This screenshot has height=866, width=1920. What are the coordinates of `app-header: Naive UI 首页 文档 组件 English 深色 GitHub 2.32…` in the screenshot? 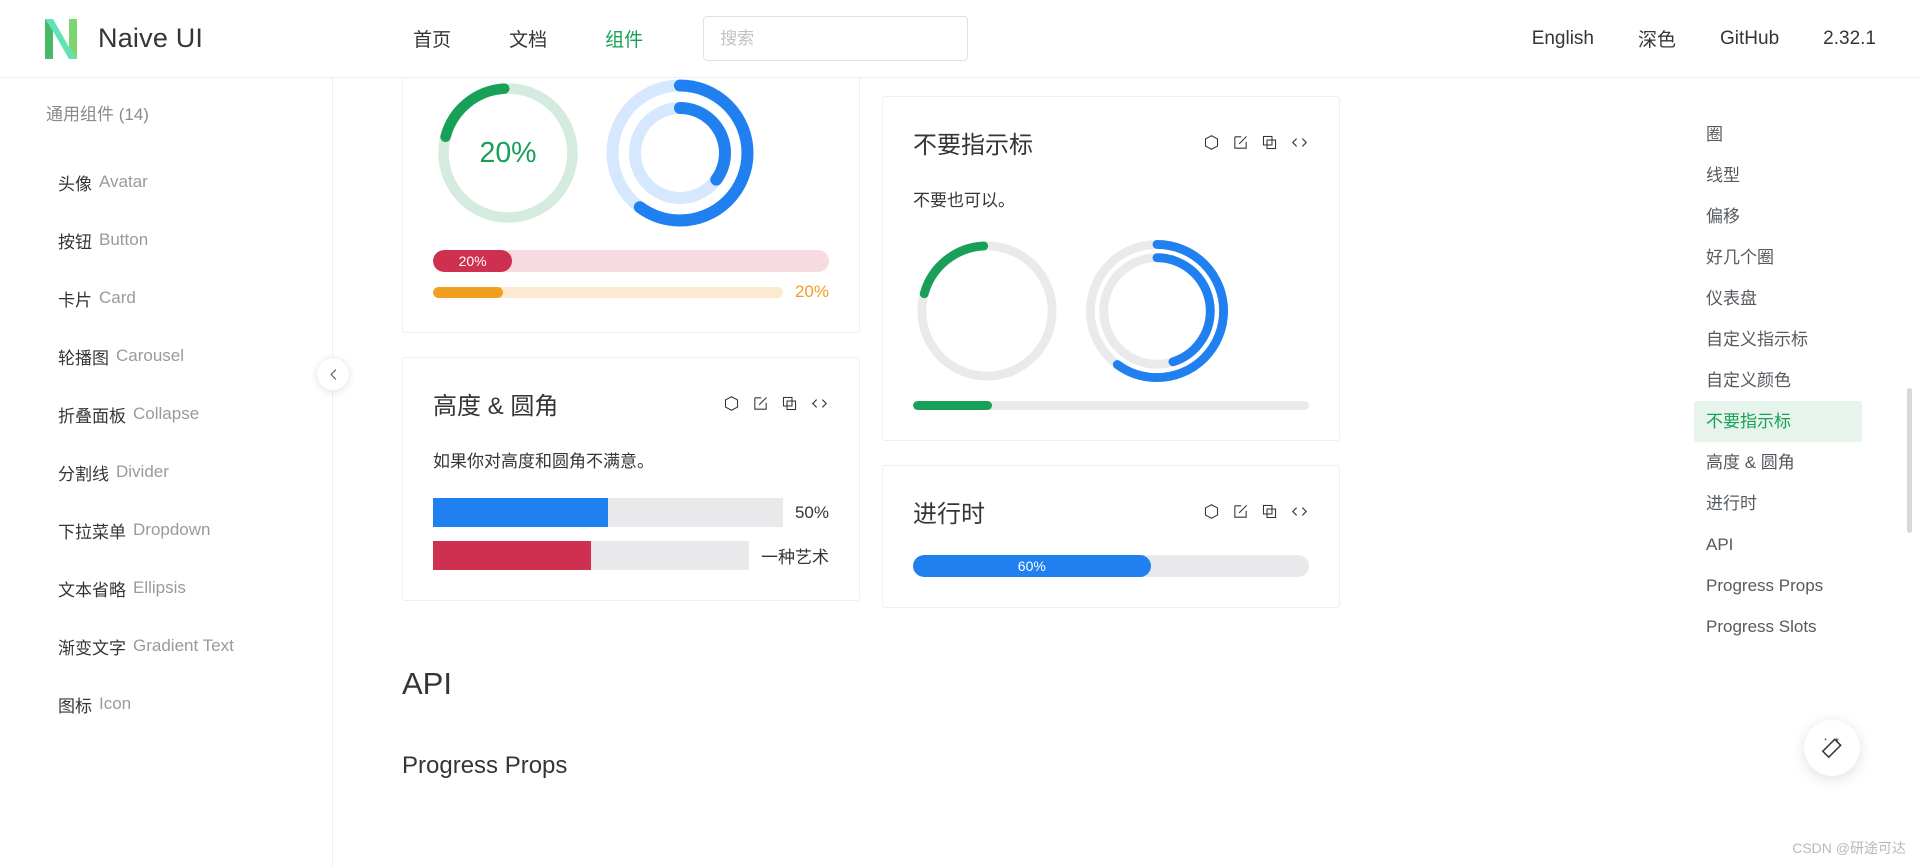 It's located at (960, 39).